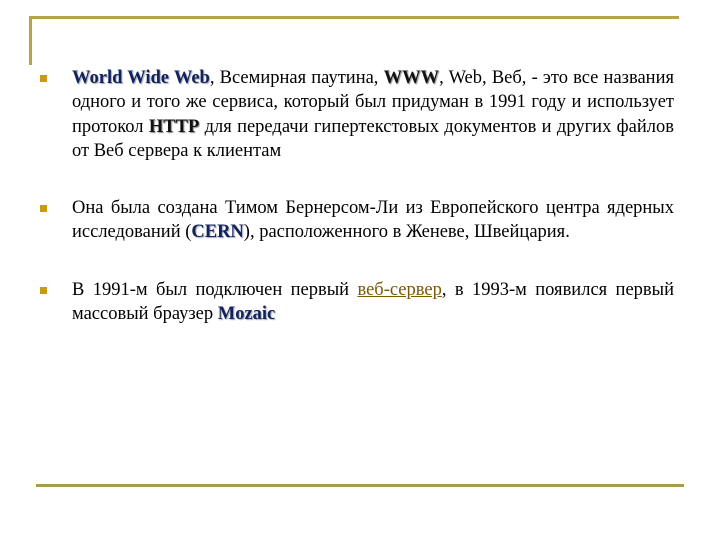 This screenshot has height=540, width=720. I want to click on keyword-cern: CERN, so click(217, 232).